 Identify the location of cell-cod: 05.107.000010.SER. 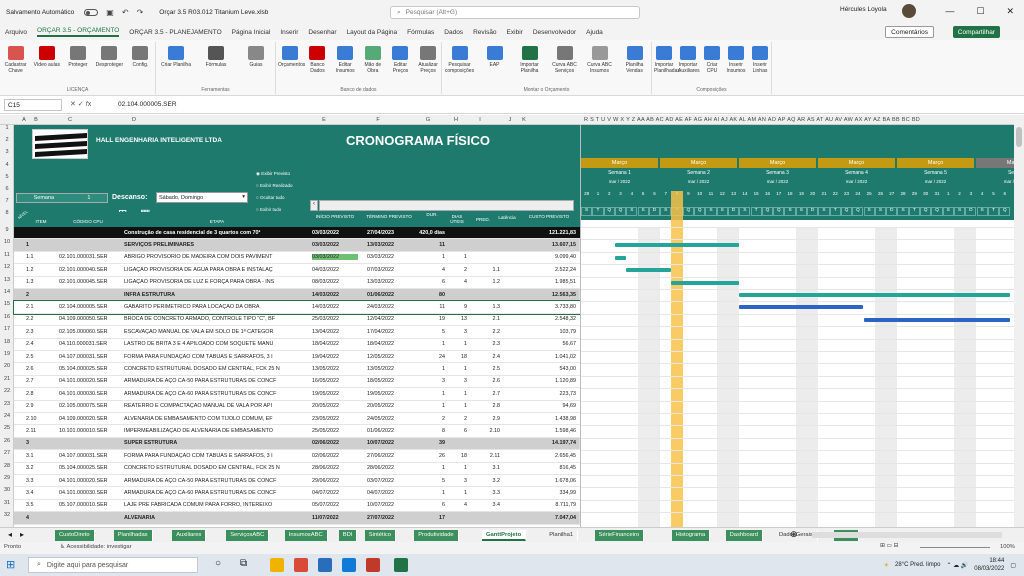
(88, 505).